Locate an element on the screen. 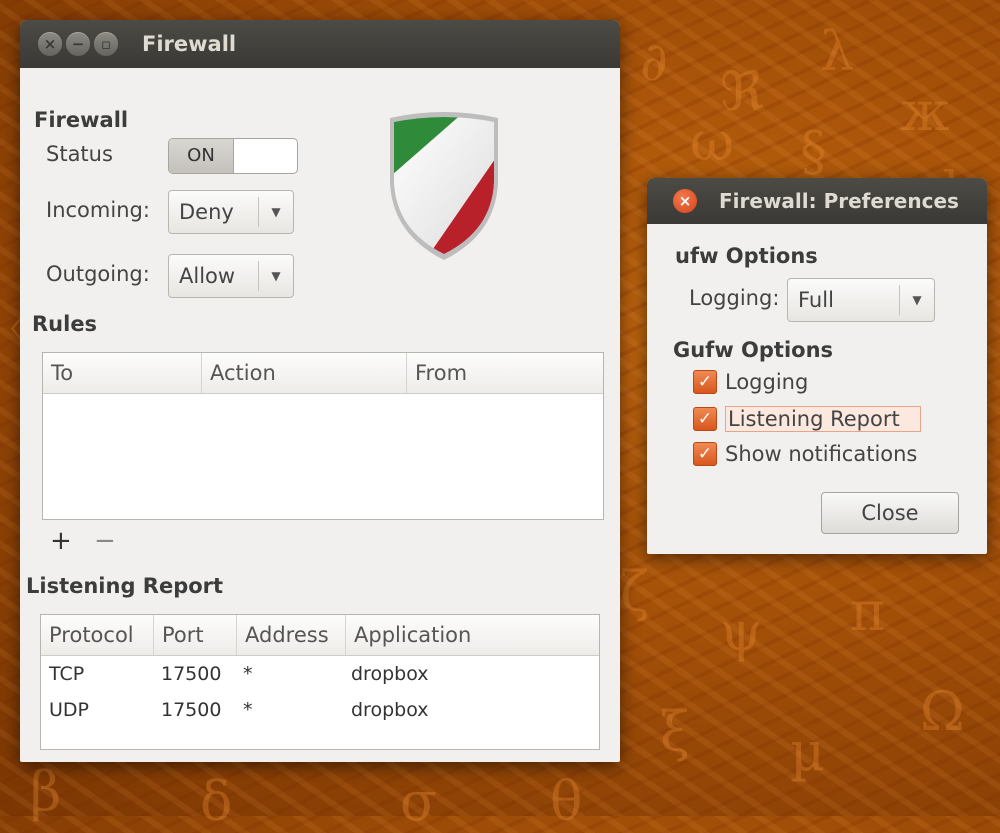  table-row: TCP 17500 * dropbox is located at coordinates (320, 674).